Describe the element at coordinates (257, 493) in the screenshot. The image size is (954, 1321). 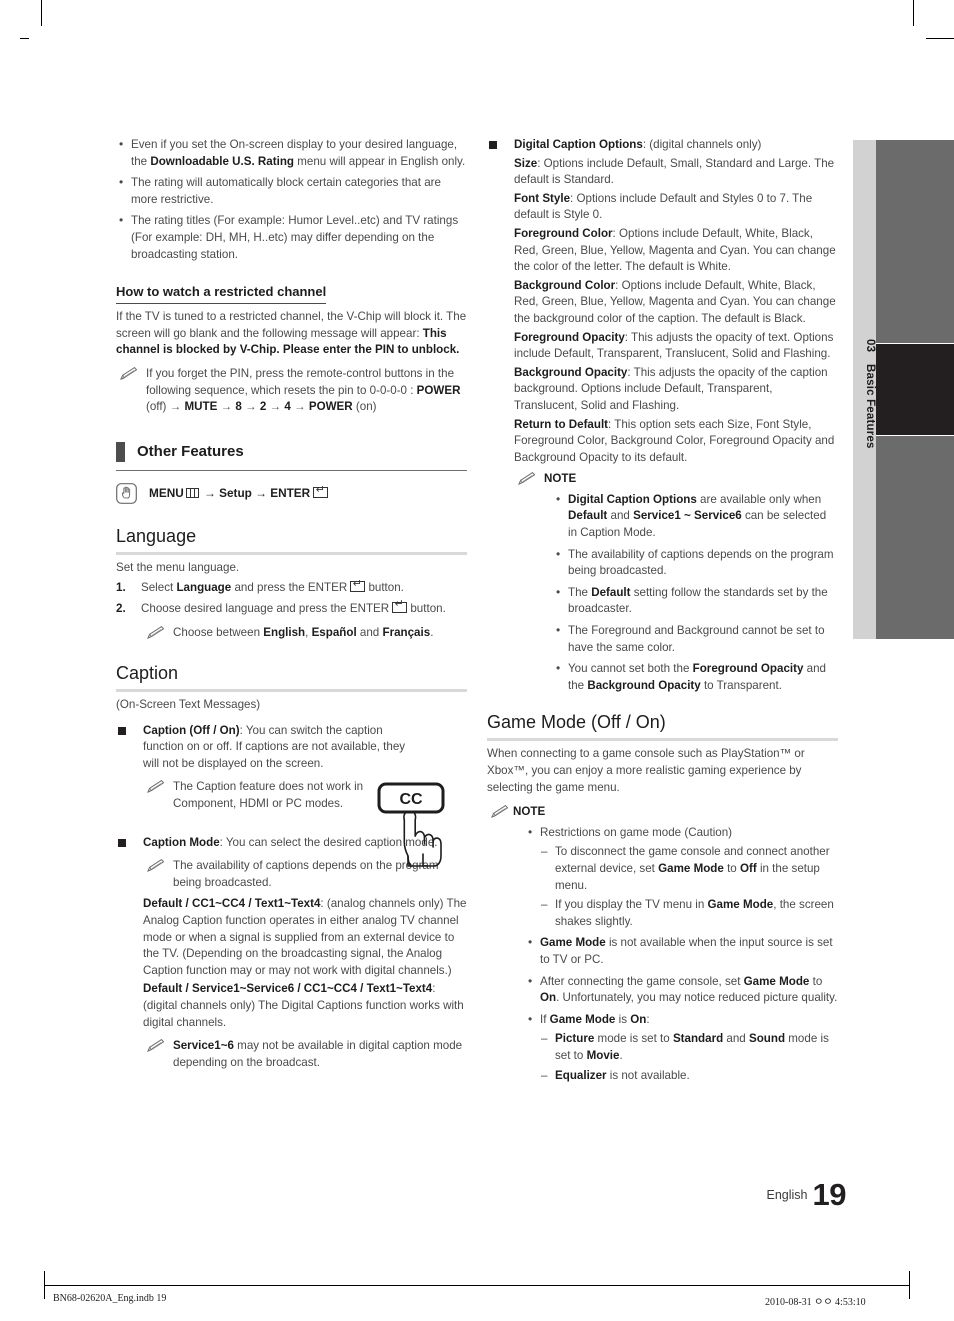
I see `menu-path-rest: → Setup → ENTER` at that location.